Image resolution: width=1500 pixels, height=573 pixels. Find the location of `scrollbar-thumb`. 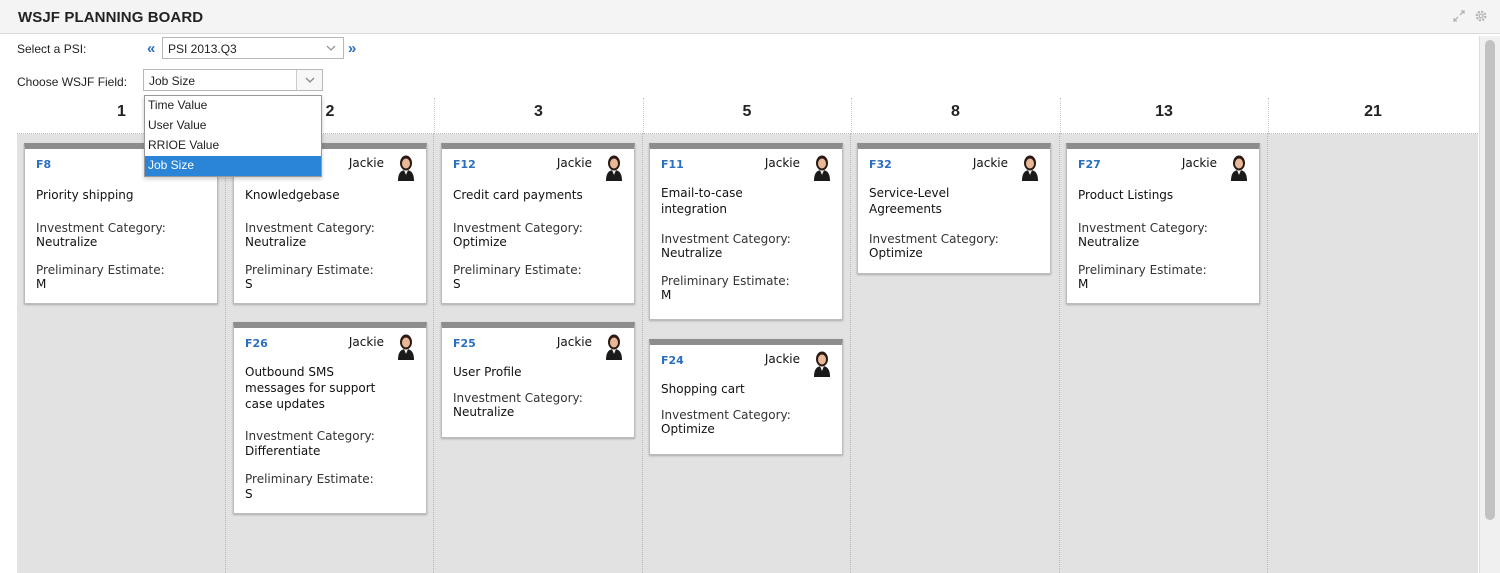

scrollbar-thumb is located at coordinates (1490, 280).